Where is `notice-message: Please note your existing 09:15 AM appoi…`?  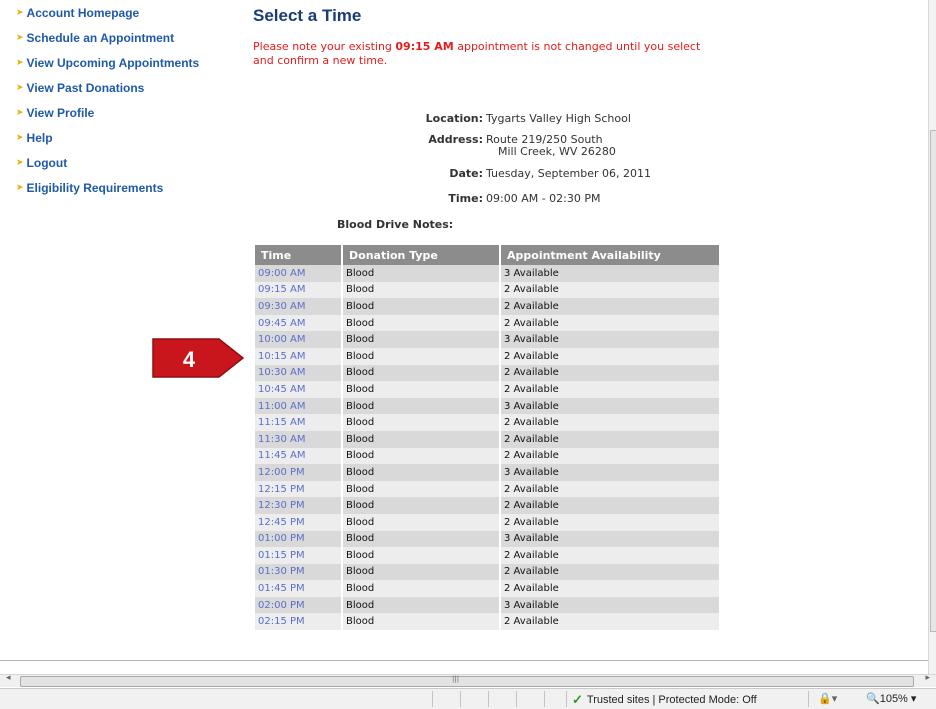
notice-message: Please note your existing 09:15 AM appoi… is located at coordinates (488, 54).